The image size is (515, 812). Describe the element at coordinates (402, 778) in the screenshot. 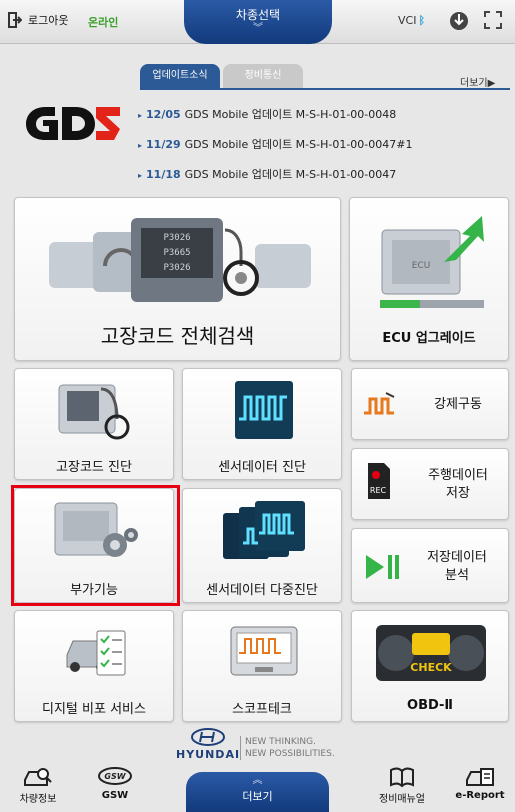

I see `book-icon` at that location.